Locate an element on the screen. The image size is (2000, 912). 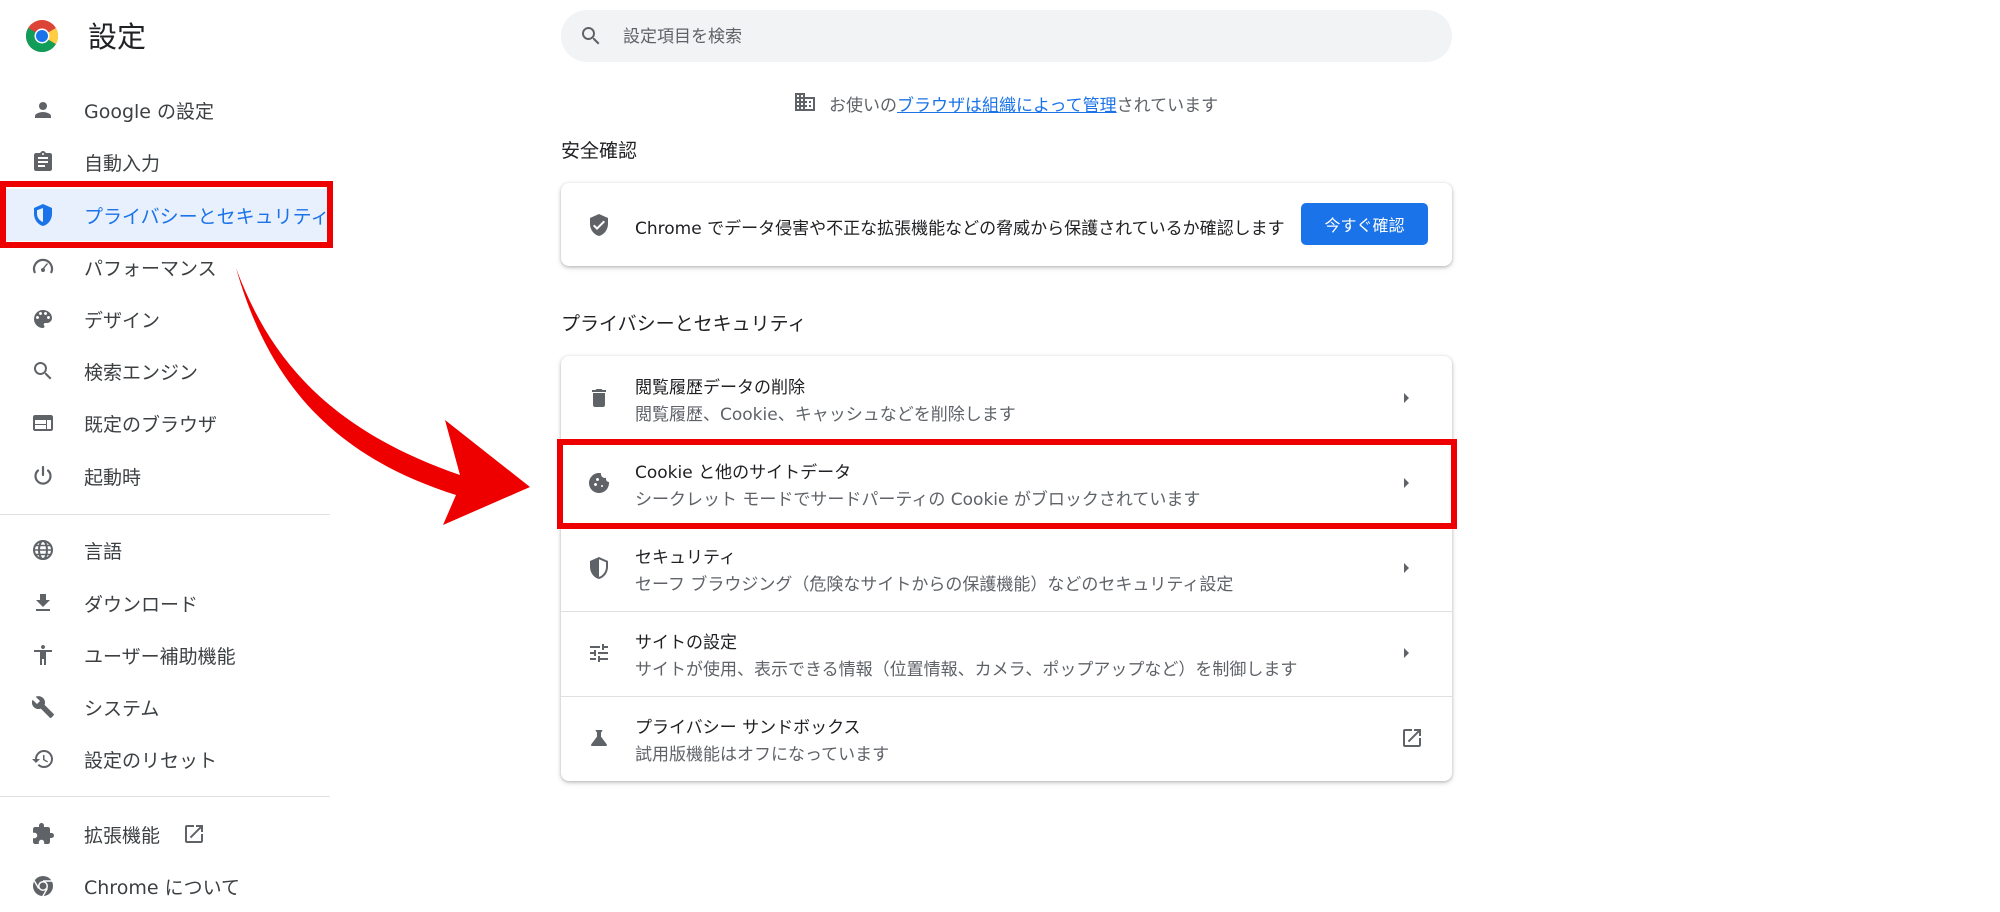
row-title: プライバシー サンドボックス is located at coordinates (748, 728).